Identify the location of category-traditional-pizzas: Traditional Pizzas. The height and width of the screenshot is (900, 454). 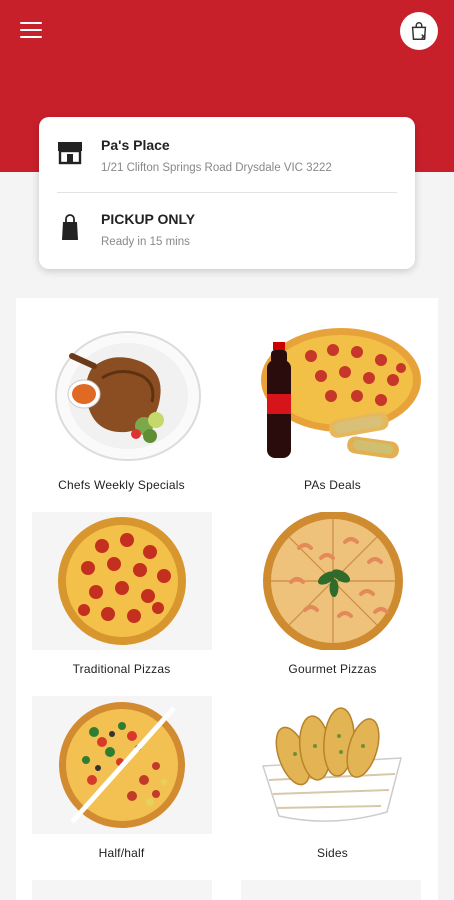
(121, 590).